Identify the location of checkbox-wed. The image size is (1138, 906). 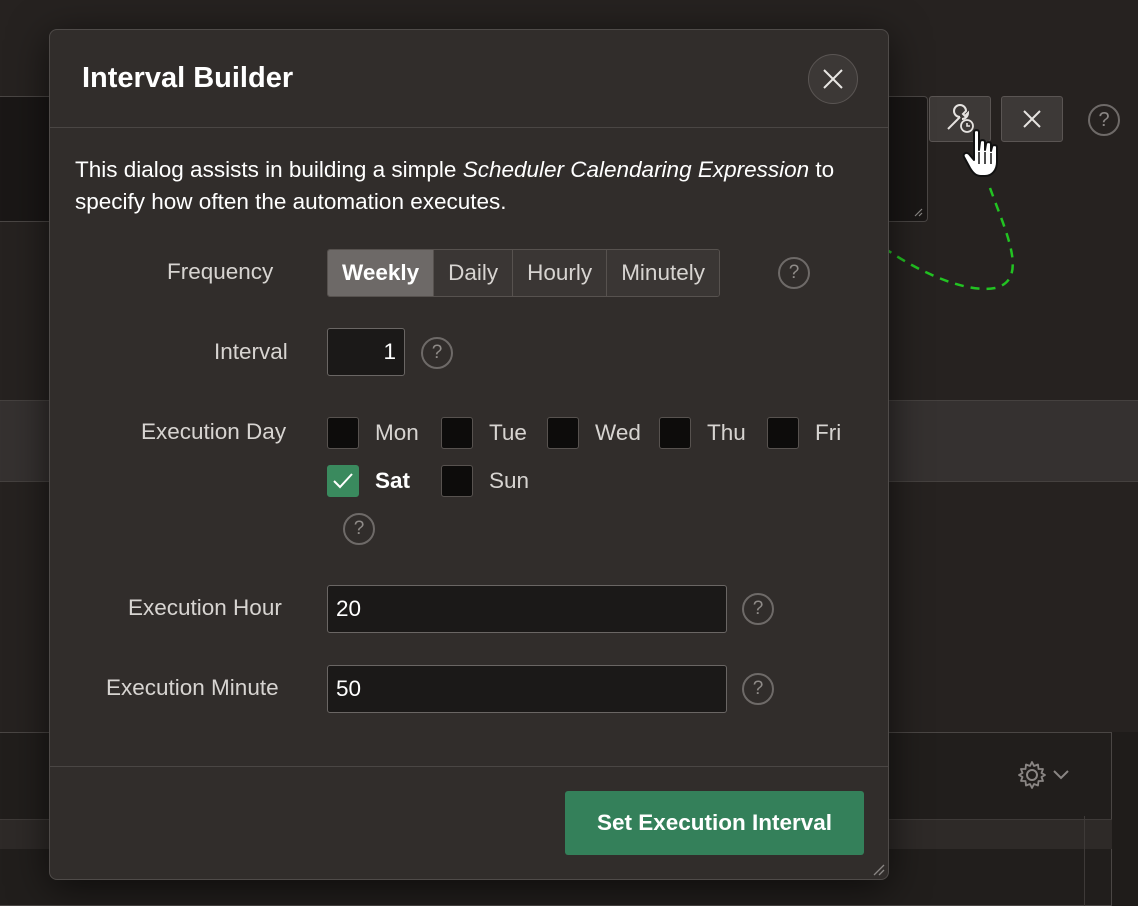
(563, 433).